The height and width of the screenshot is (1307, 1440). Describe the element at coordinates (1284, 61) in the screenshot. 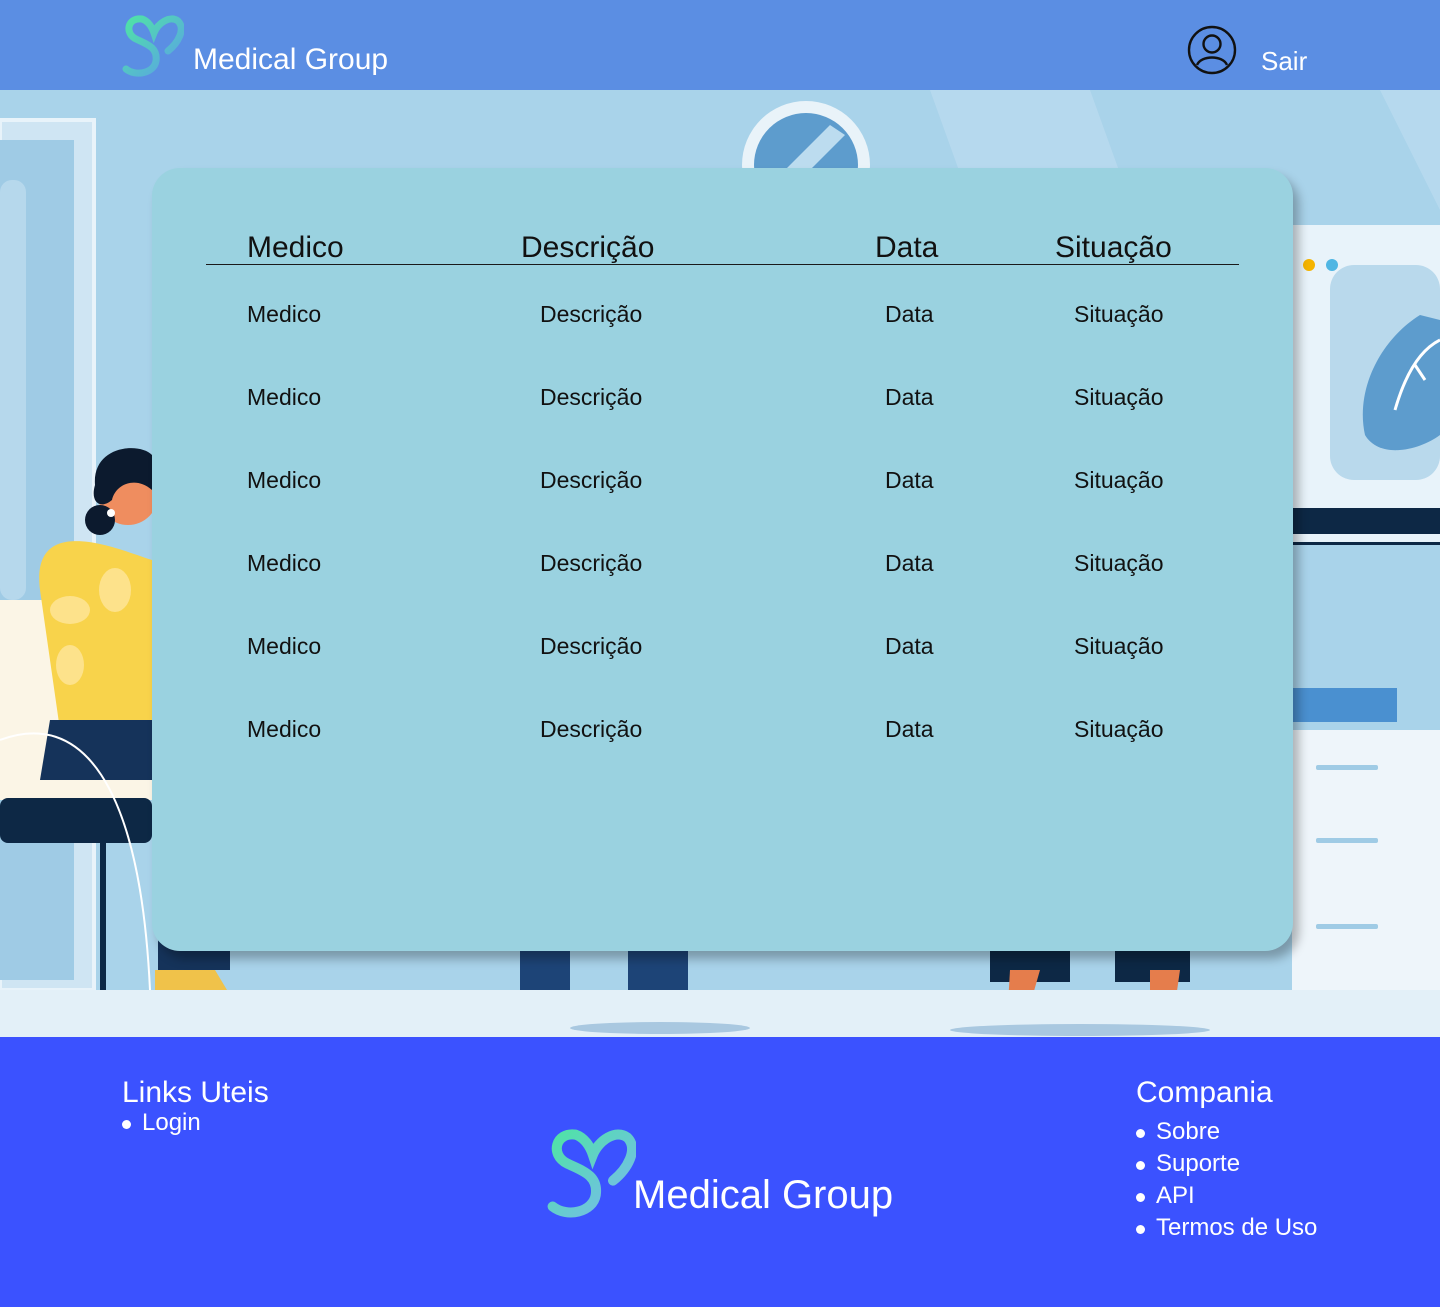

I see `logout-link: Sair` at that location.